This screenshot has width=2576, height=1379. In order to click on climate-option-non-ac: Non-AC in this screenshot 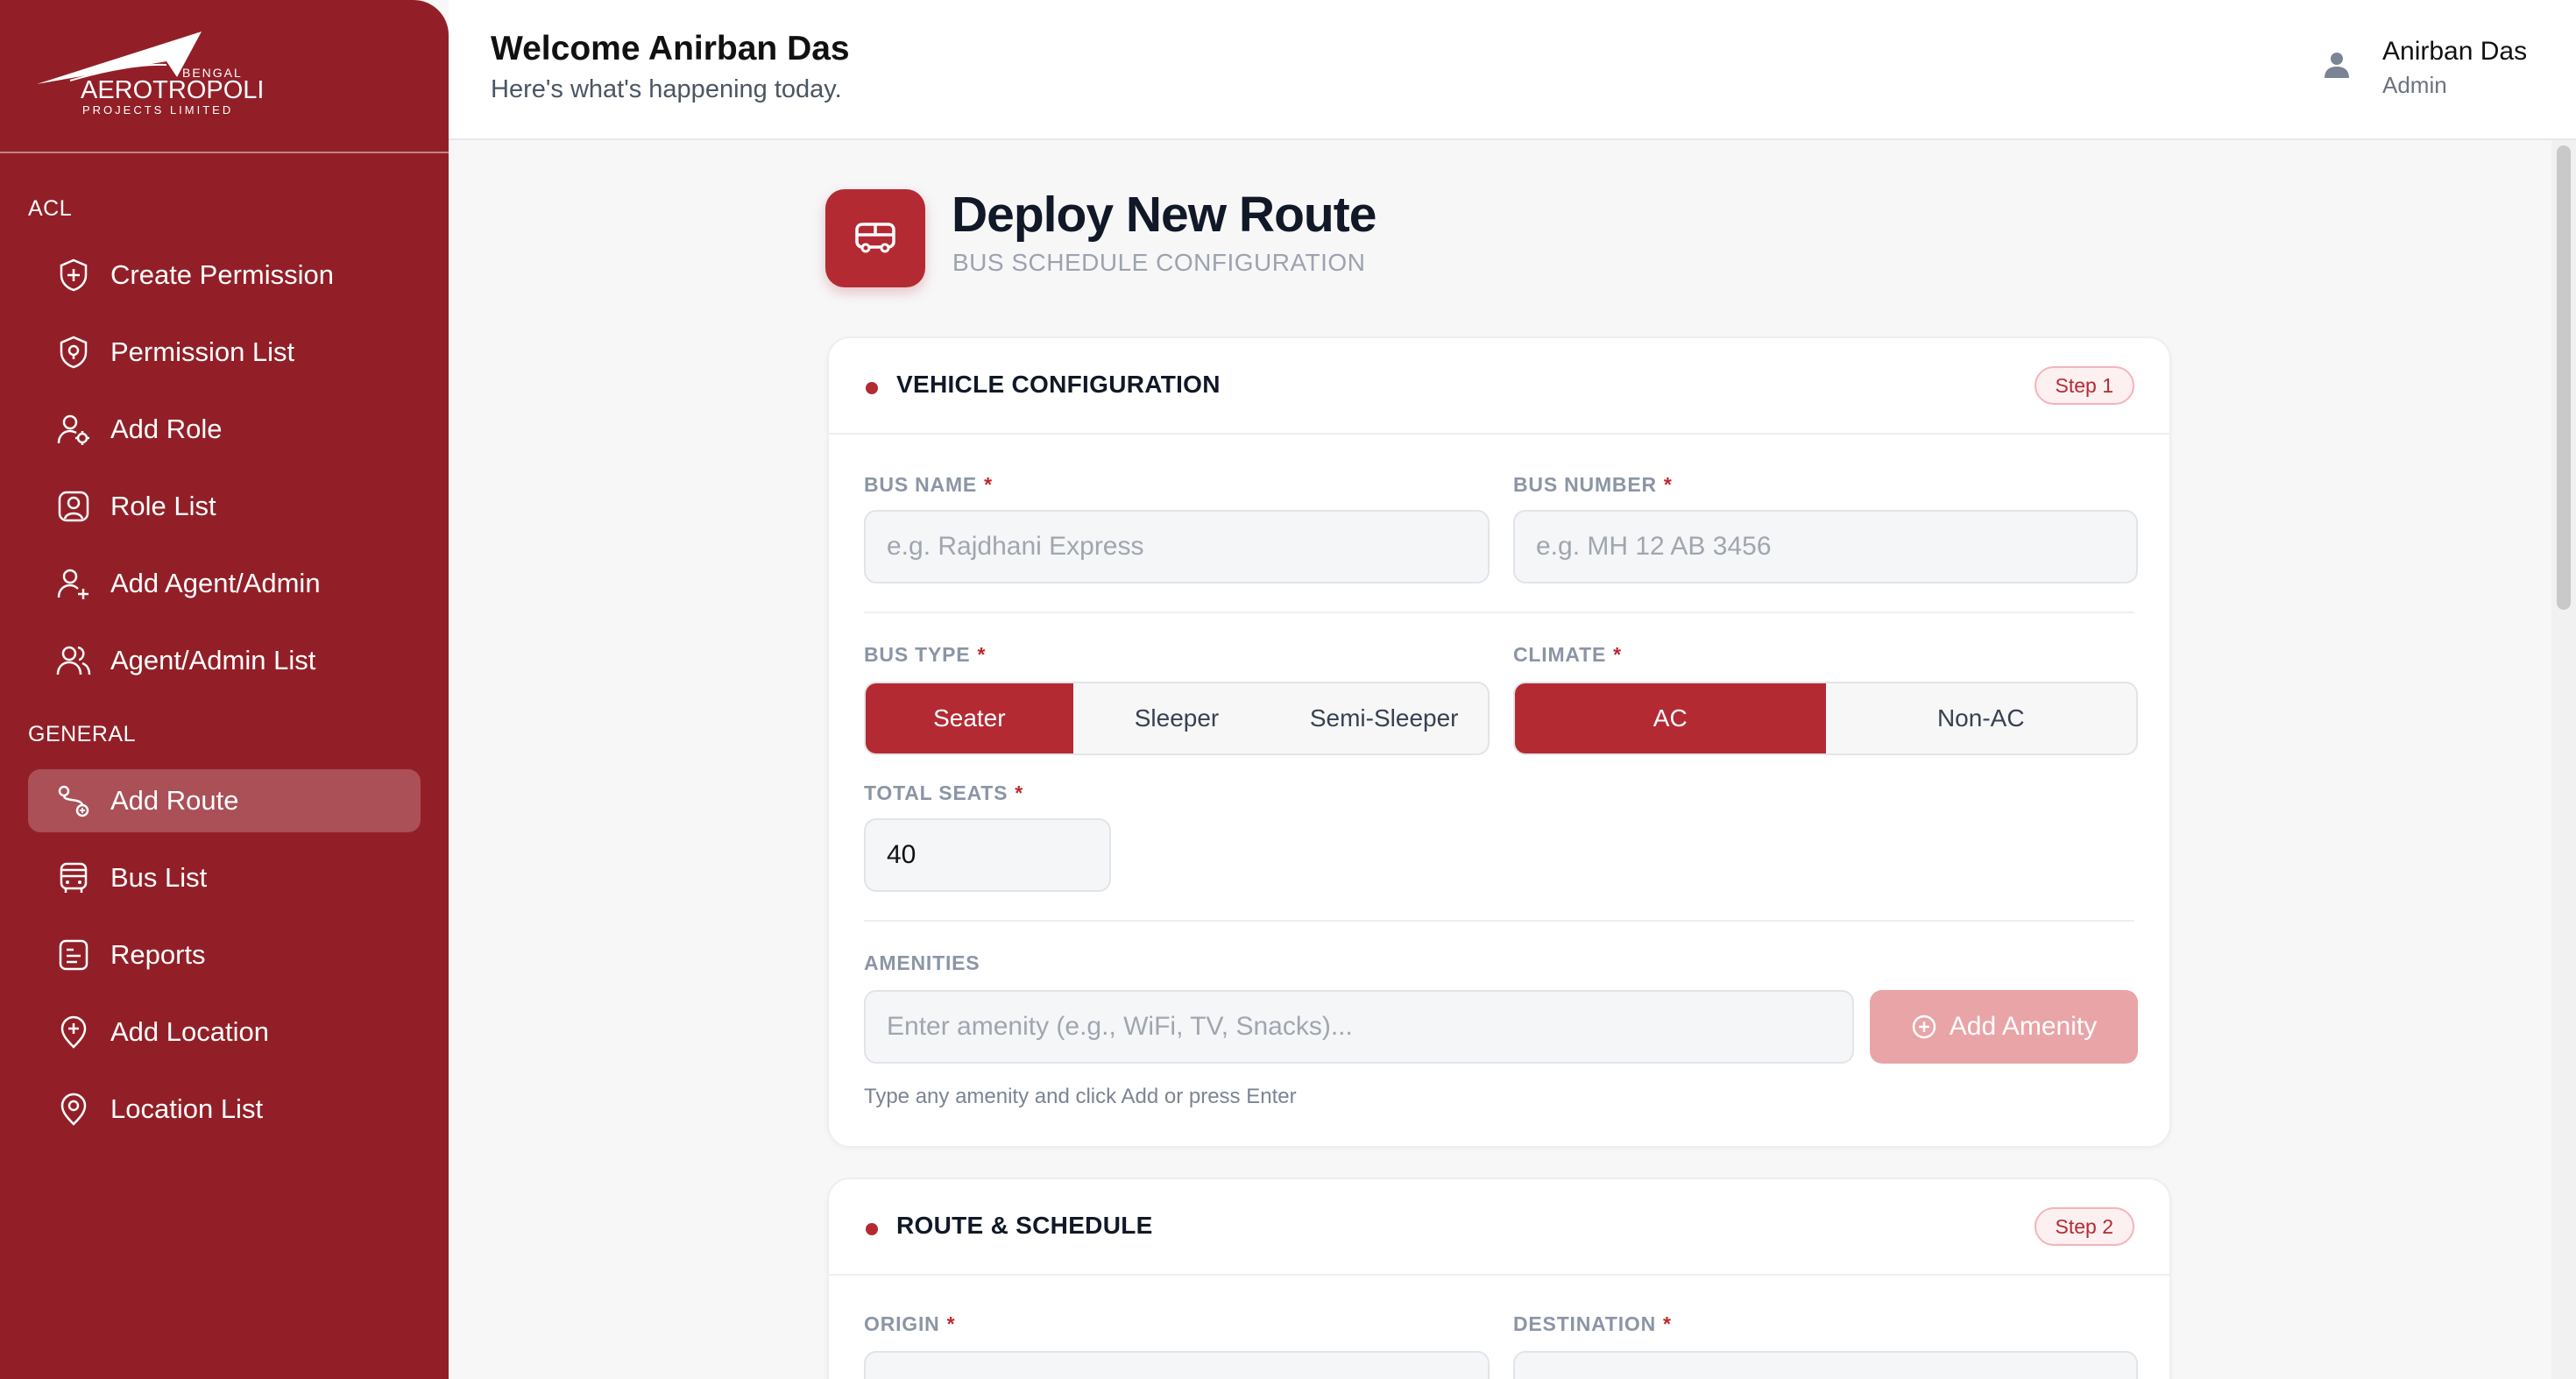, I will do `click(1981, 718)`.